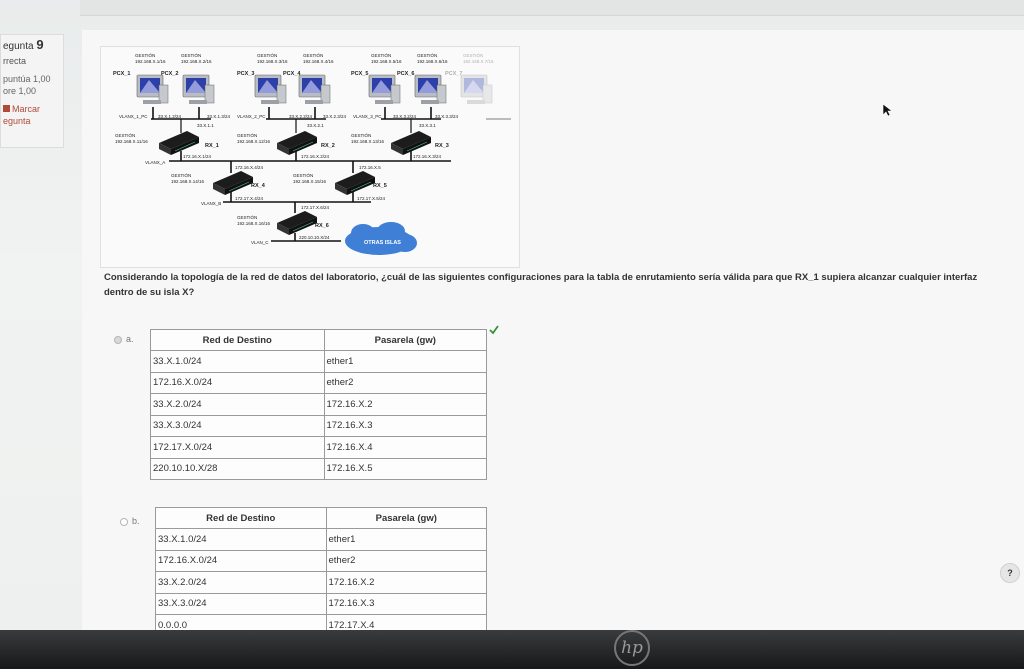  What do you see at coordinates (315, 207) in the screenshot?
I see `transit-8: 172.17.X.6/24` at bounding box center [315, 207].